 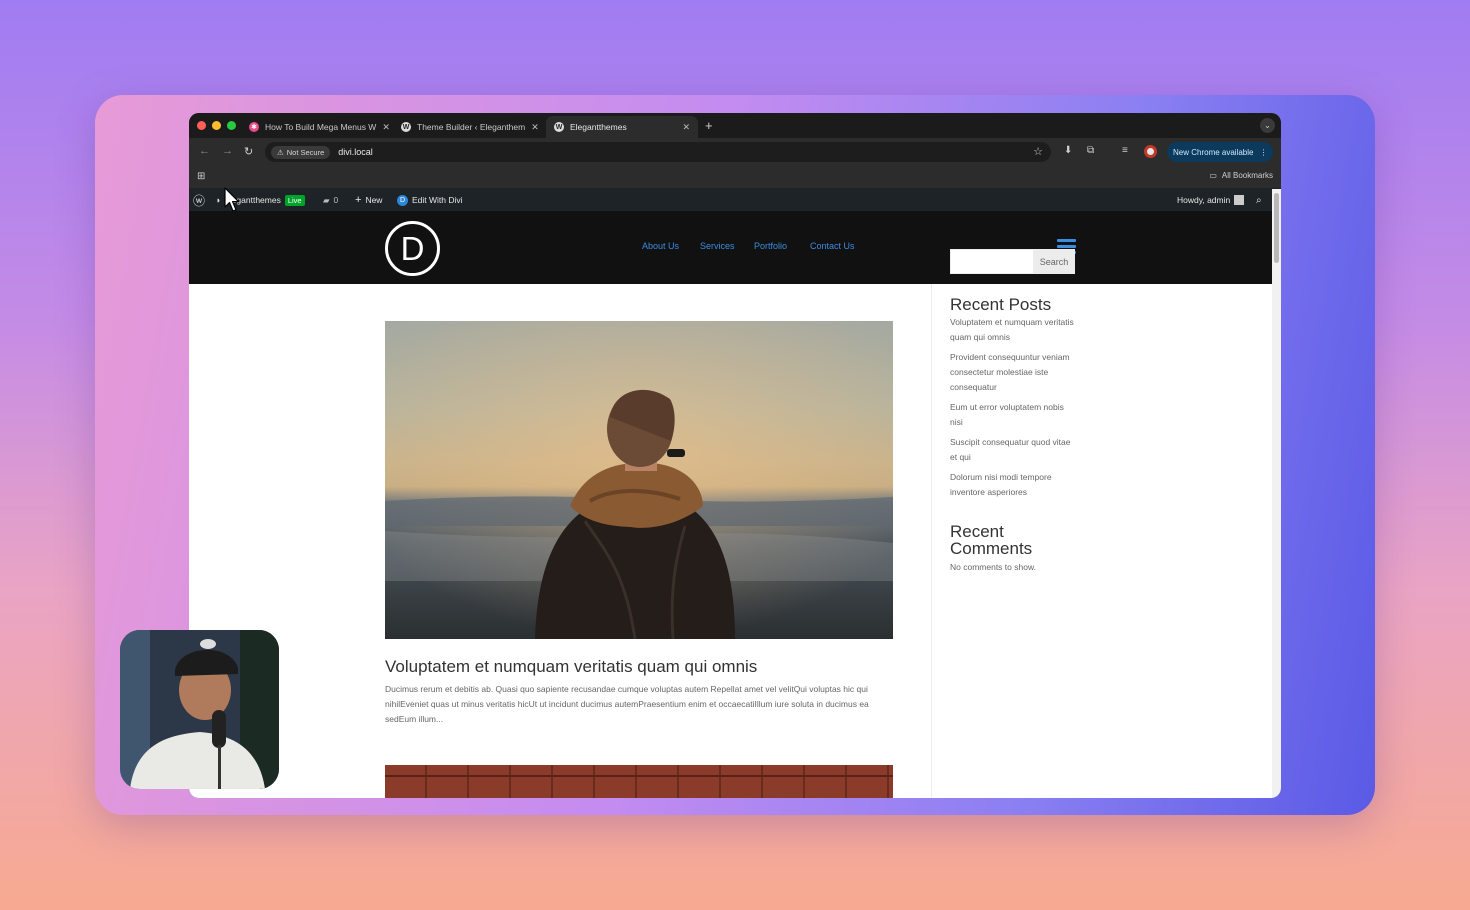 What do you see at coordinates (1012, 450) in the screenshot?
I see `recent-post-link: Suscipit consequatur quod vitae et qui` at bounding box center [1012, 450].